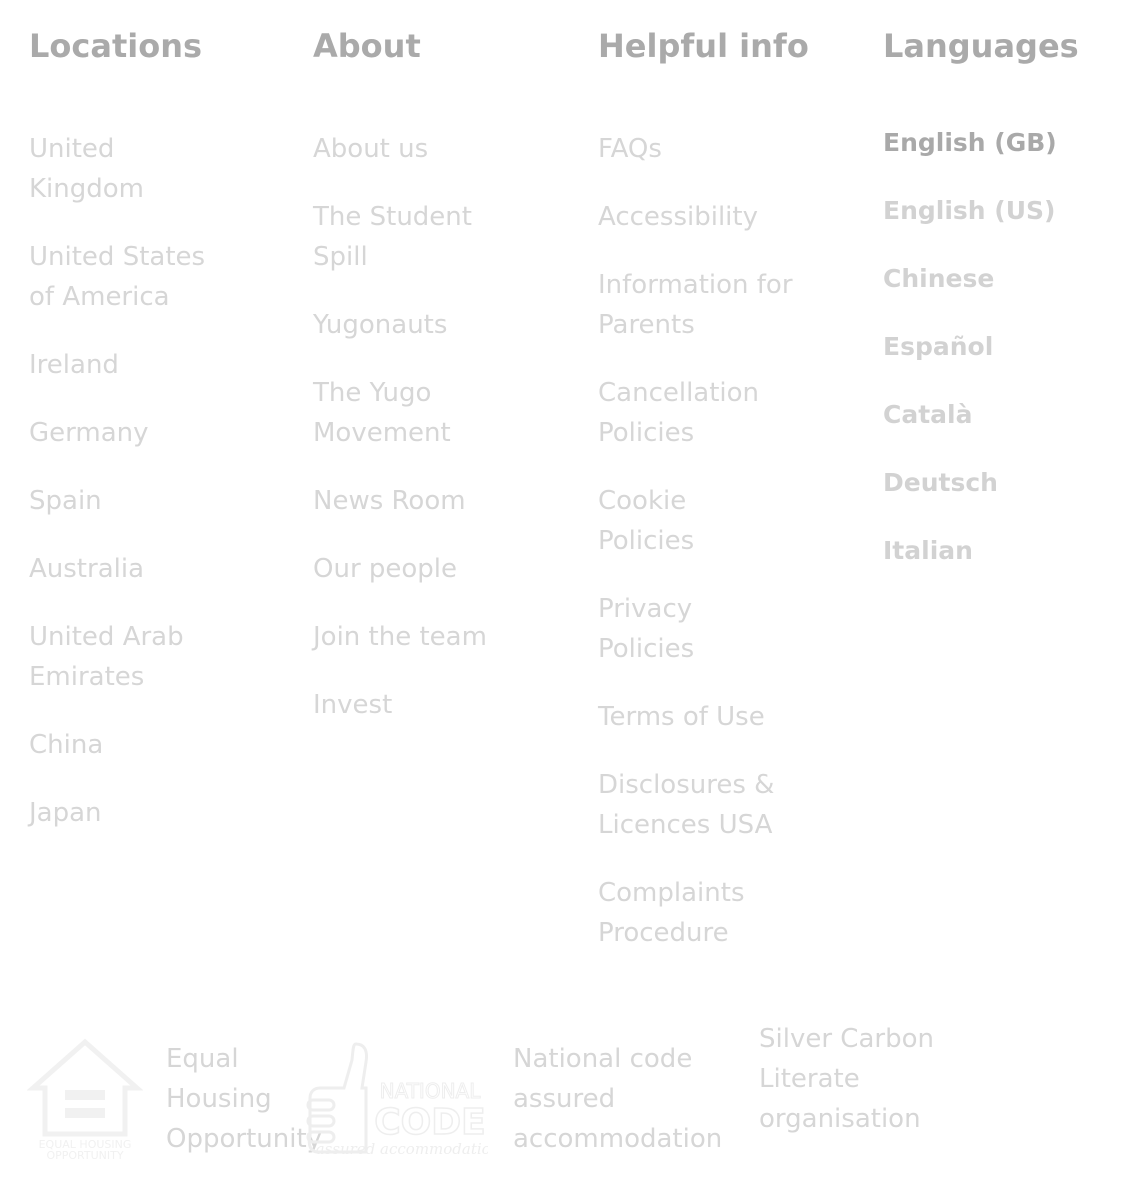 This screenshot has height=1178, width=1145. I want to click on national-code-label: National code assured accommodation, so click(618, 1099).